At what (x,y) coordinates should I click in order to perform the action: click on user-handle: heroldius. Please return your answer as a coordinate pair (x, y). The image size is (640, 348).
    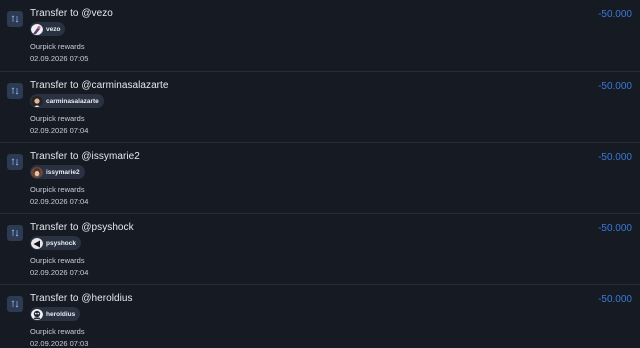
    Looking at the image, I should click on (61, 314).